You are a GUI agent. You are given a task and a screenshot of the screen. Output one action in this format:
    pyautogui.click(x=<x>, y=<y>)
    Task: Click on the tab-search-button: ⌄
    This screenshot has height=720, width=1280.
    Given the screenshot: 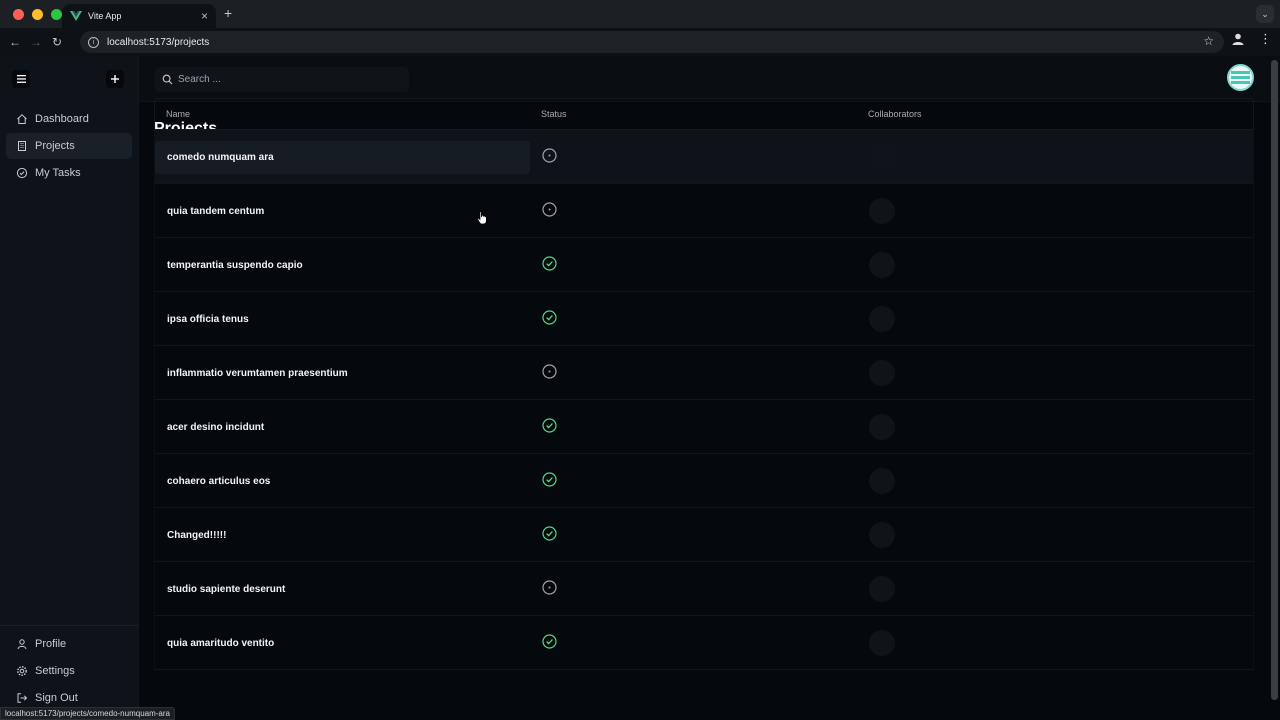 What is the action you would take?
    pyautogui.click(x=1265, y=14)
    